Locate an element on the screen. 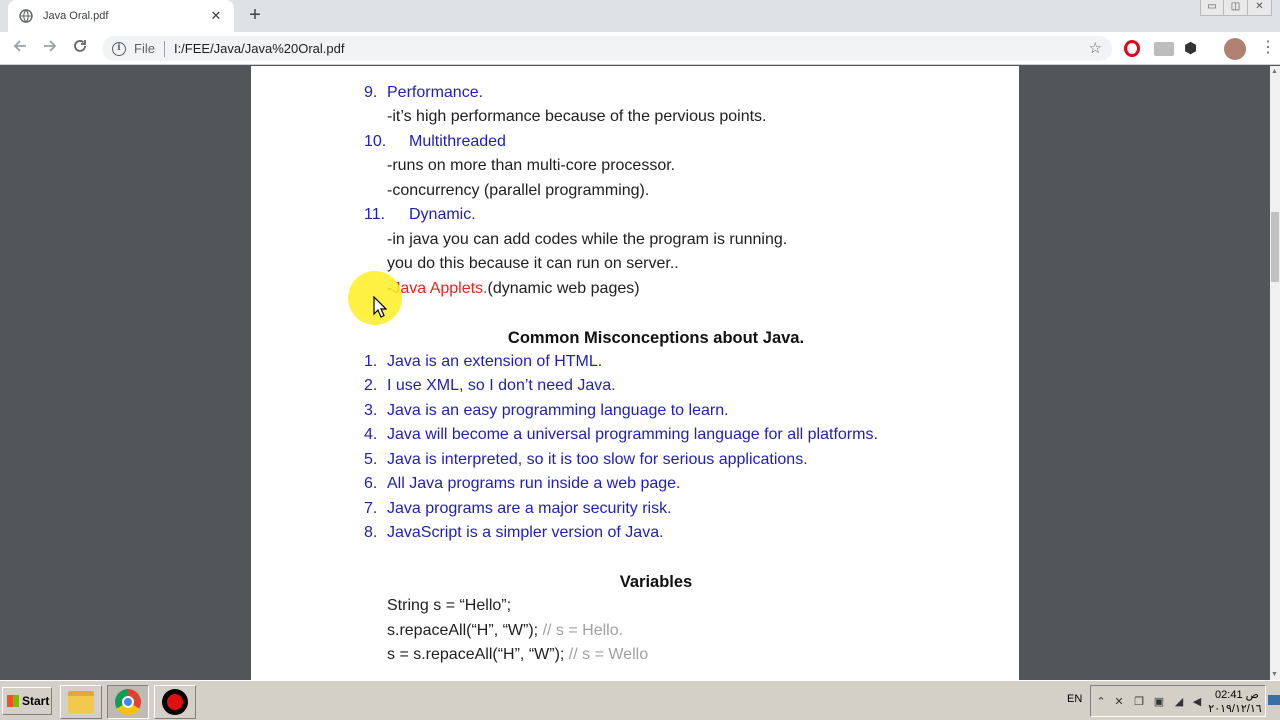  tab-strip: Java Oral.pdf ✕ + ▭ ◫ ✕ is located at coordinates (640, 16).